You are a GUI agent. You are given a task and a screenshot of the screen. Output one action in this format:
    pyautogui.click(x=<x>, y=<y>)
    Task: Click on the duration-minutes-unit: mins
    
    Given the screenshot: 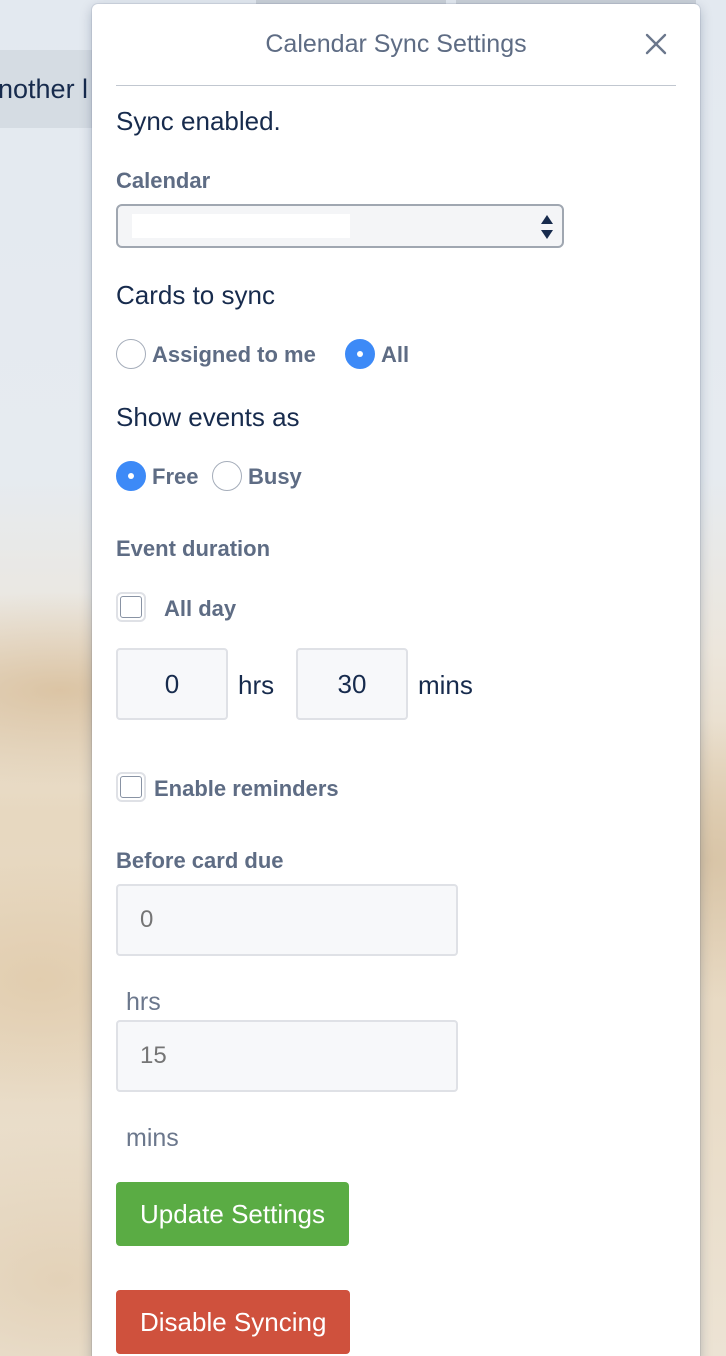 What is the action you would take?
    pyautogui.click(x=445, y=685)
    